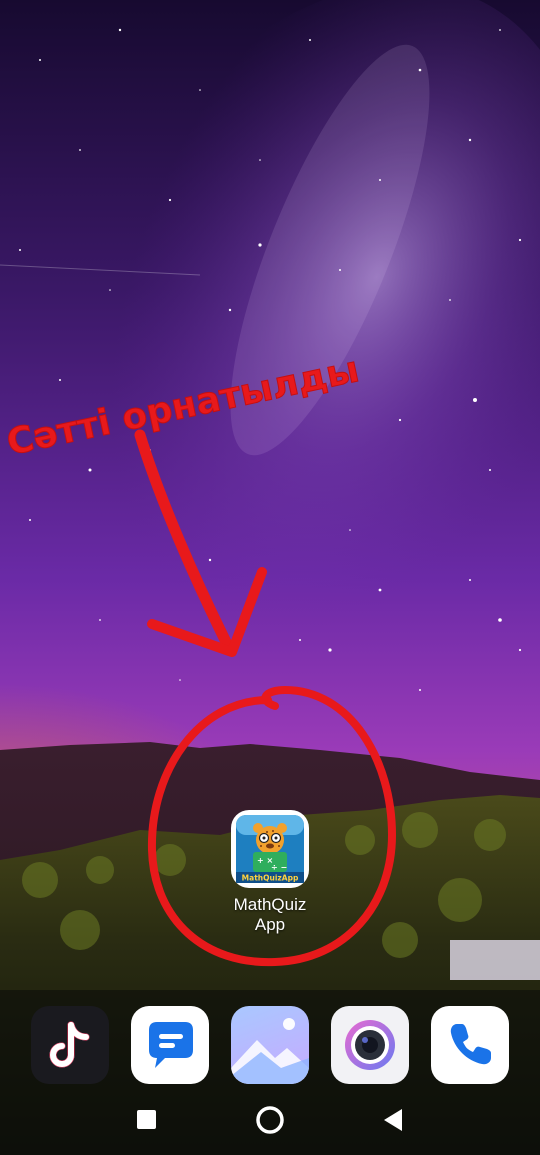  What do you see at coordinates (270, 914) in the screenshot?
I see `mathquizapp-label: MathQuizApp` at bounding box center [270, 914].